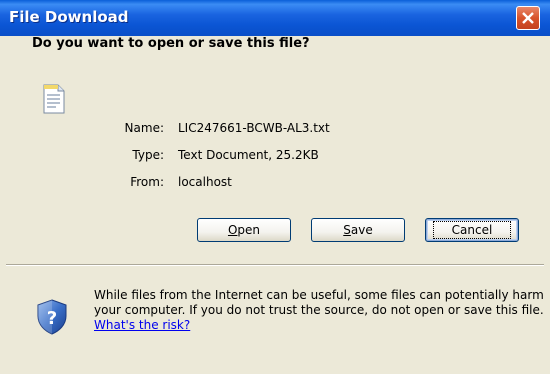 This screenshot has width=550, height=374. Describe the element at coordinates (148, 155) in the screenshot. I see `type-label: Type:` at that location.